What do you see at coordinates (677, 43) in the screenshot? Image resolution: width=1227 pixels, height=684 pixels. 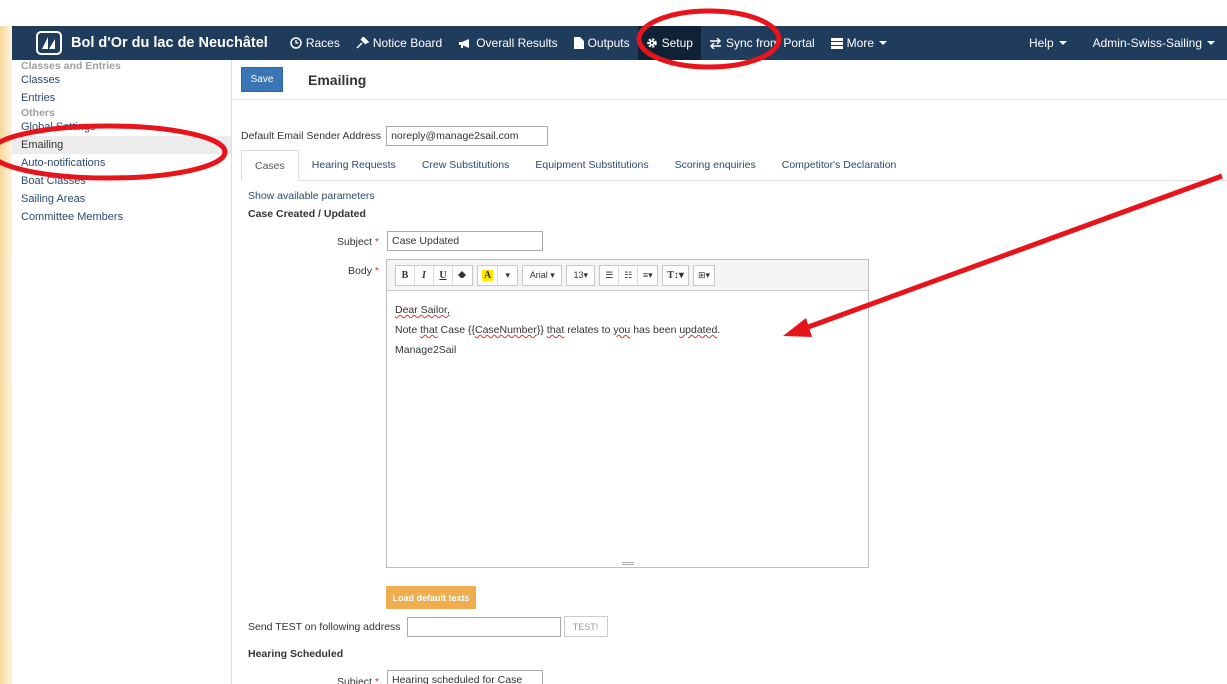 I see `nav-setup-label: Setup` at bounding box center [677, 43].